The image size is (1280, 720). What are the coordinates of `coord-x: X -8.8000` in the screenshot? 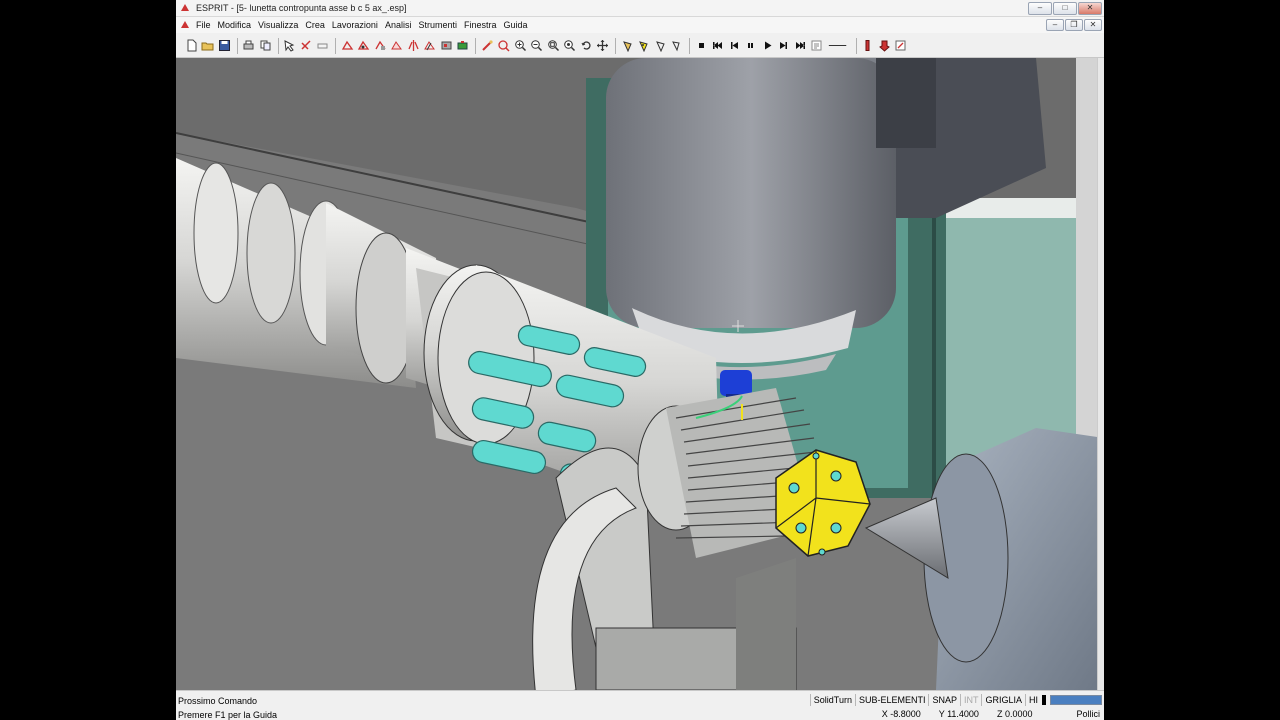 It's located at (901, 714).